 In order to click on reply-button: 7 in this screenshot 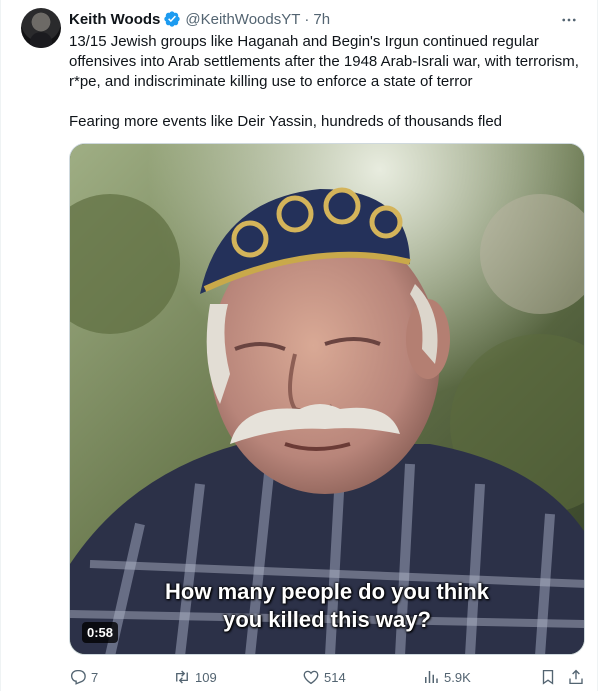, I will do `click(83, 677)`.